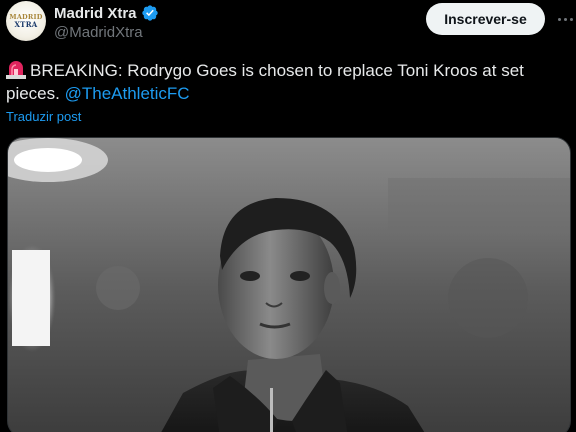 The image size is (576, 432). What do you see at coordinates (565, 19) in the screenshot?
I see `more-options-icon` at bounding box center [565, 19].